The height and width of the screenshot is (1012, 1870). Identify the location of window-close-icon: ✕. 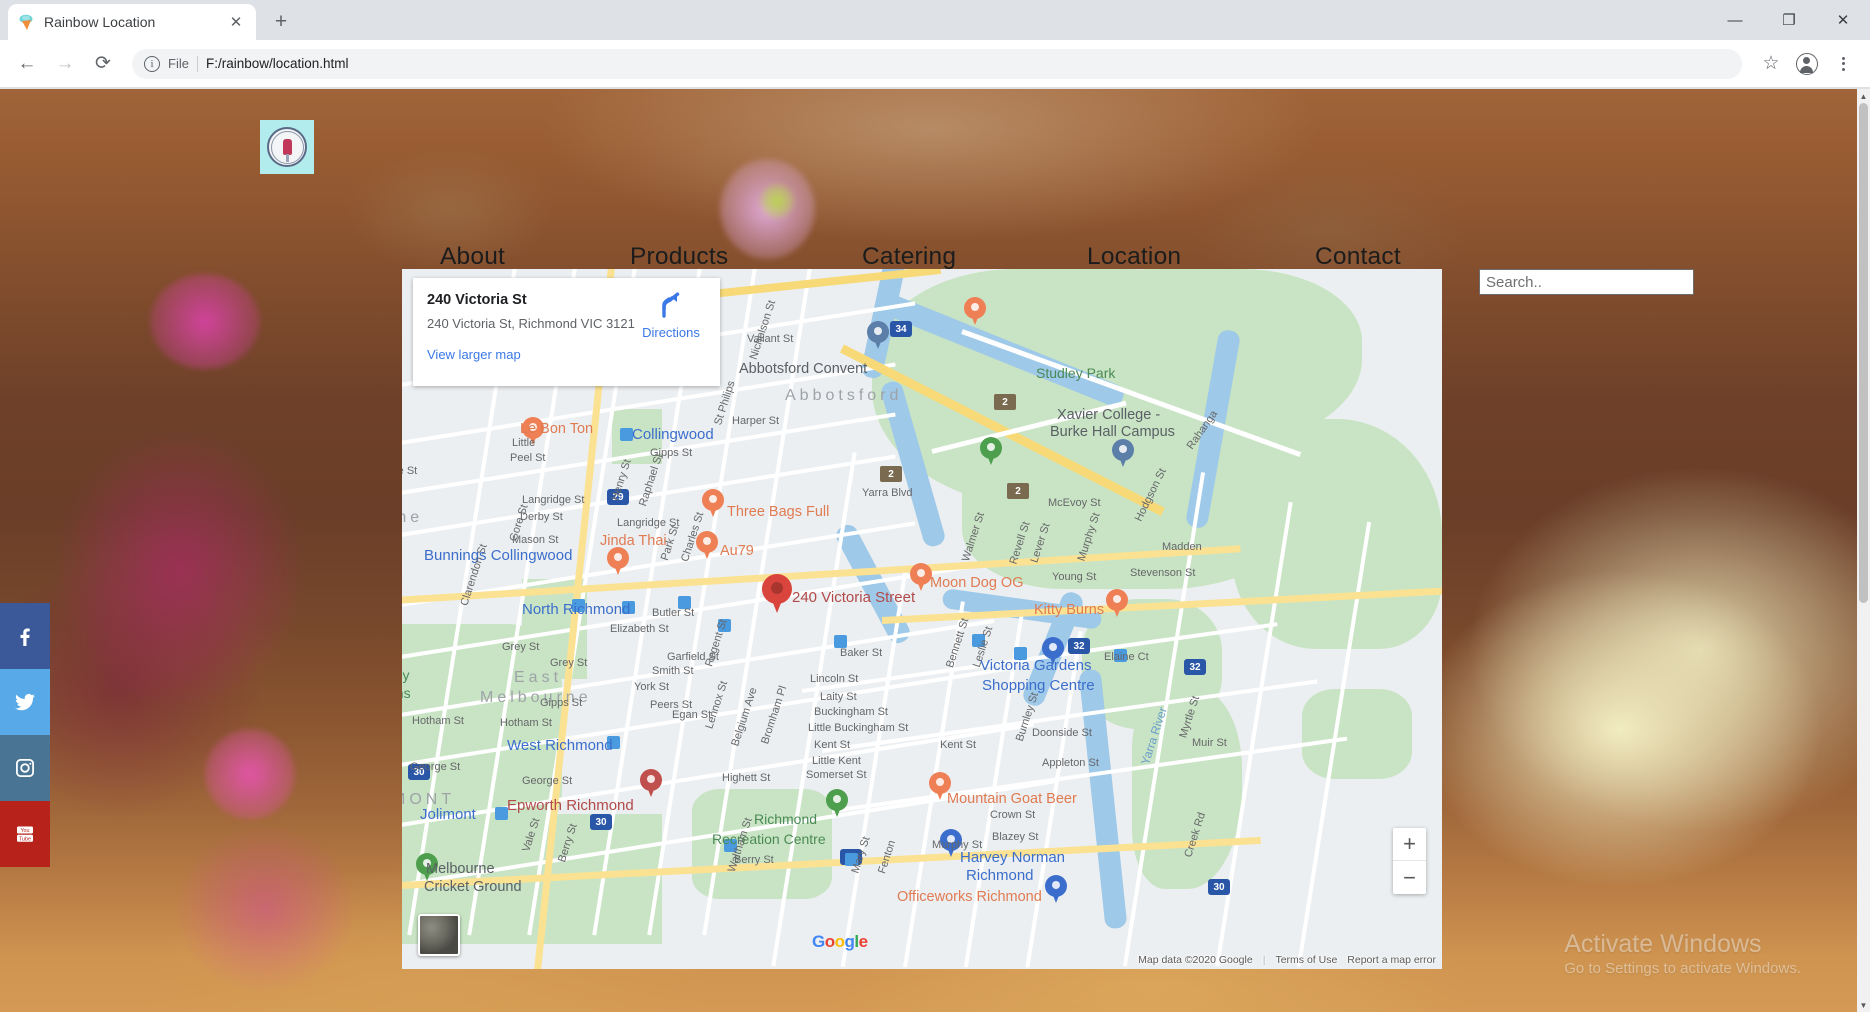
(1843, 20).